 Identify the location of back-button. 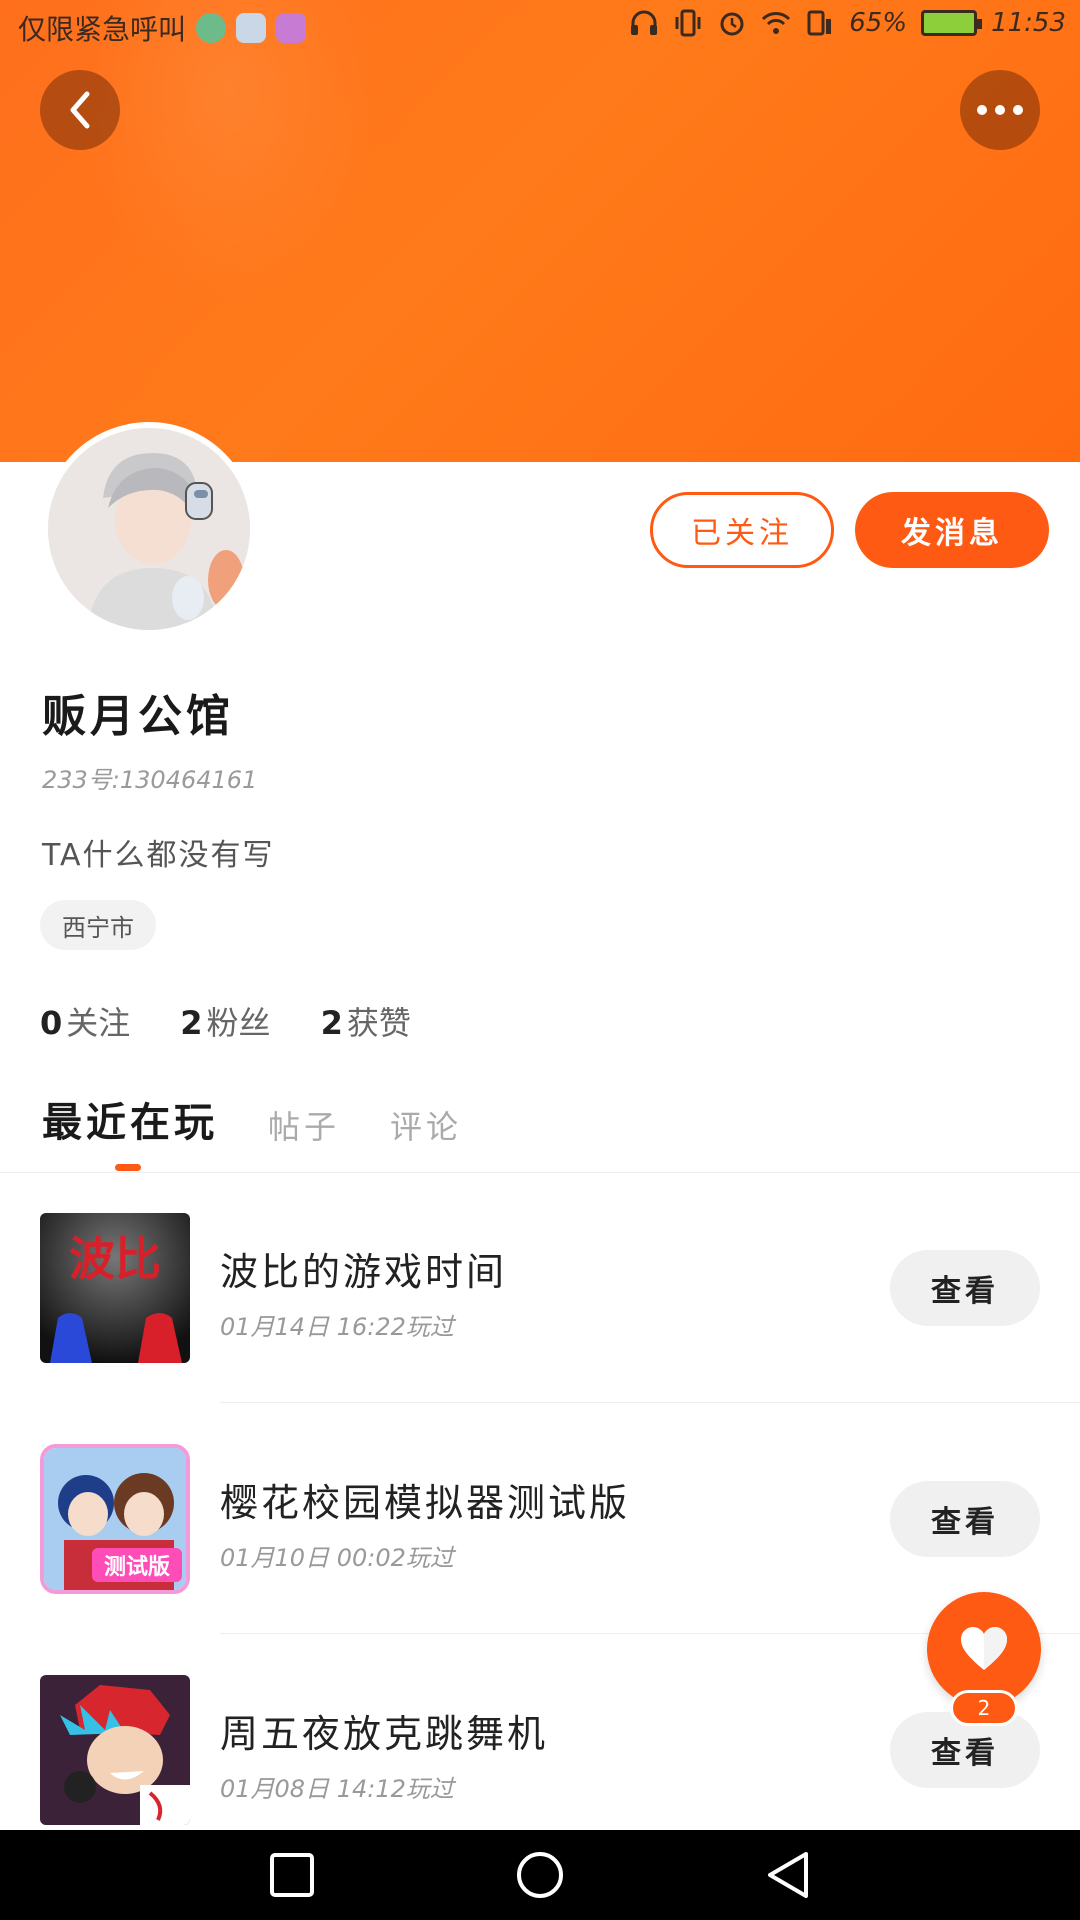
(80, 110).